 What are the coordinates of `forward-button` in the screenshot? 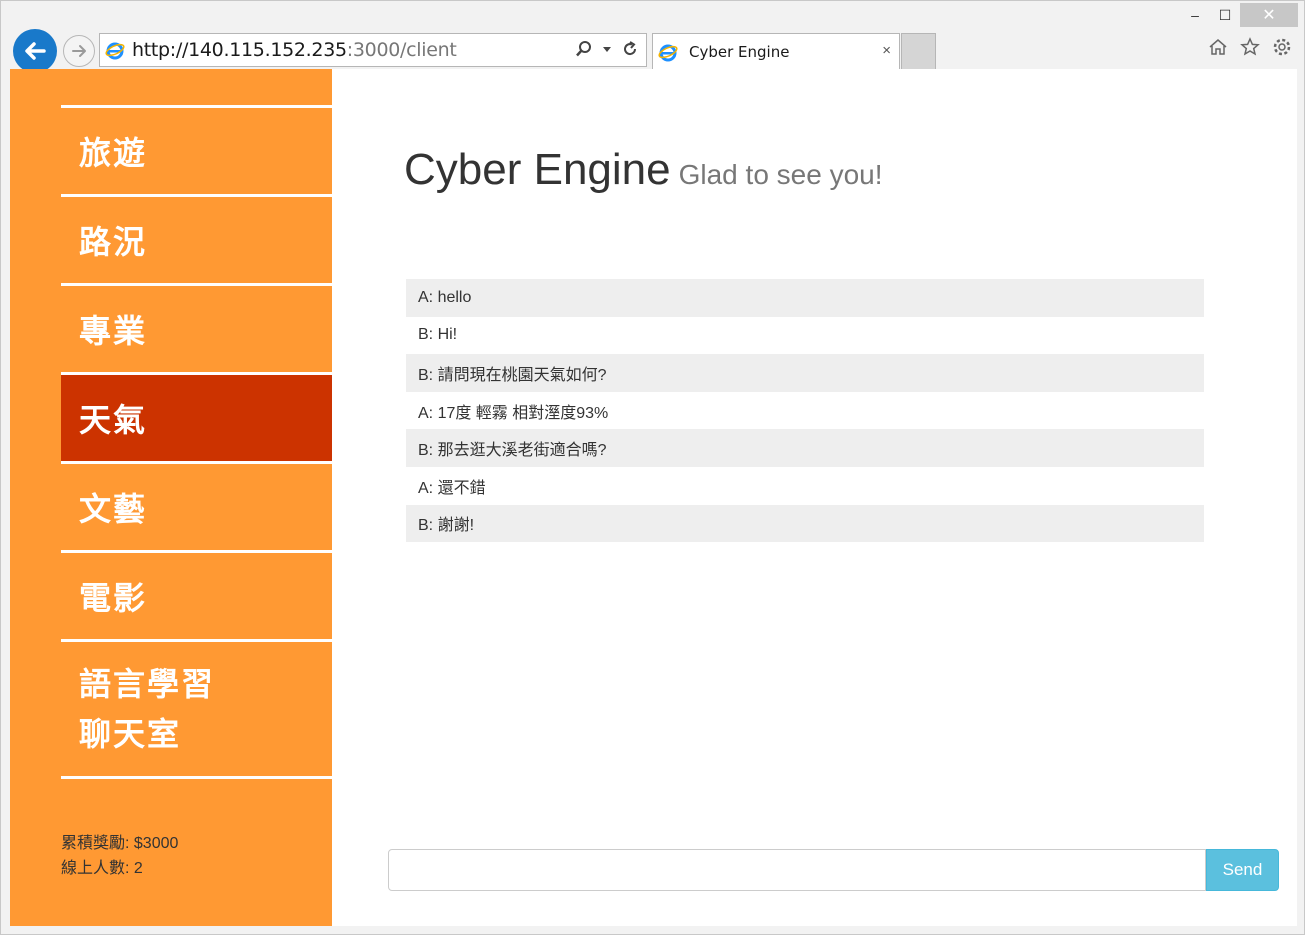 It's located at (79, 51).